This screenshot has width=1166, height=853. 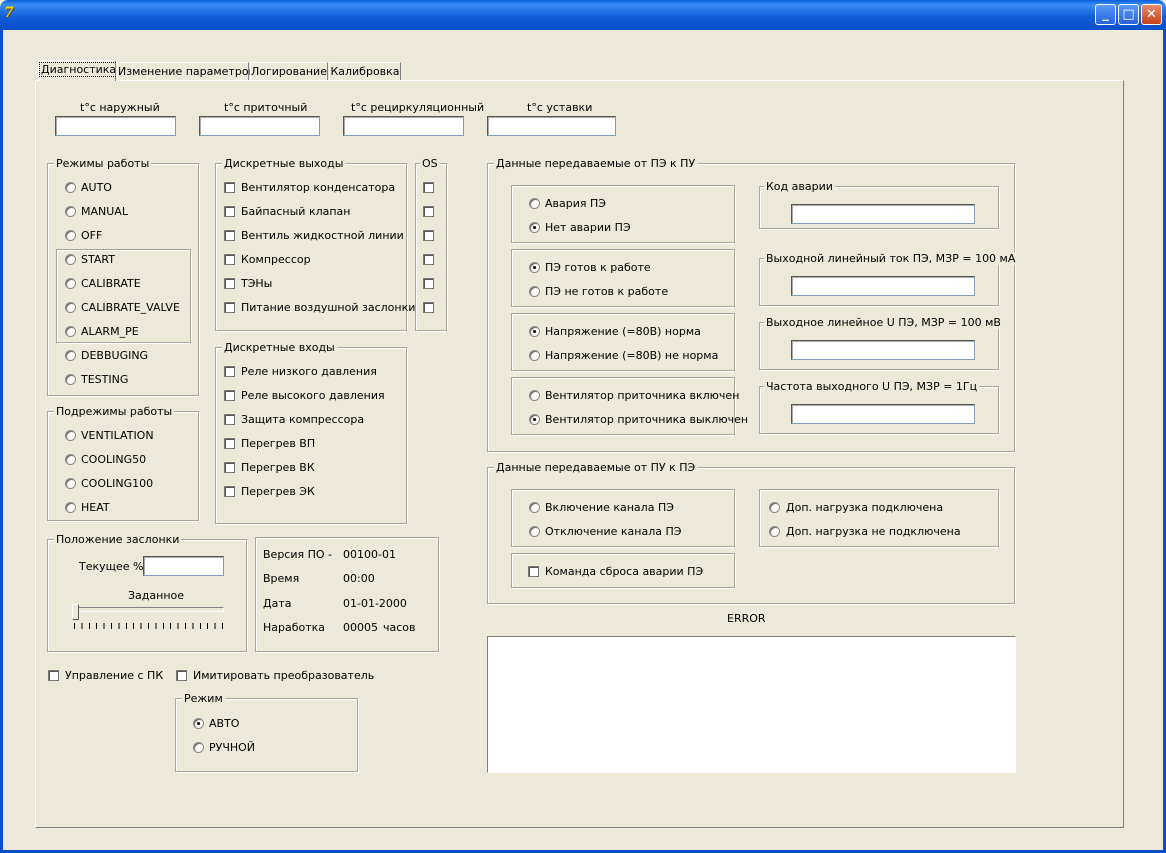 What do you see at coordinates (98, 259) in the screenshot?
I see `mode-start-label: START` at bounding box center [98, 259].